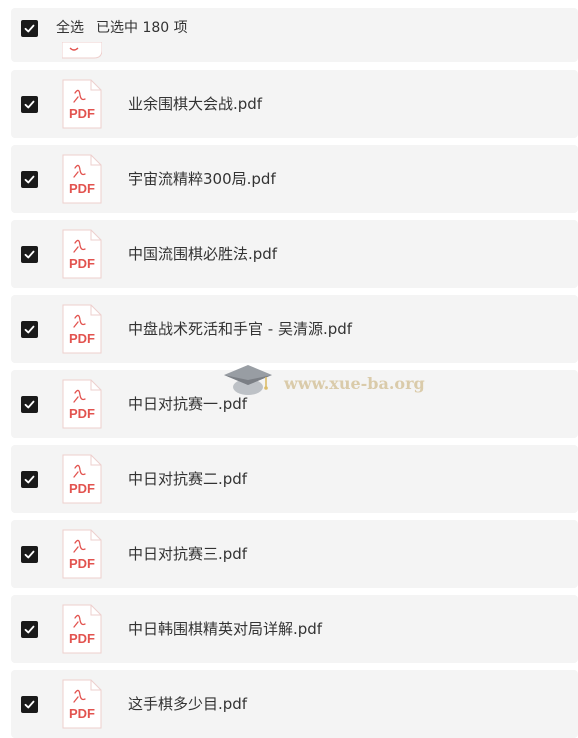 The height and width of the screenshot is (738, 578). I want to click on file-row: PDF 中日对抗赛二.pdf, so click(294, 479).